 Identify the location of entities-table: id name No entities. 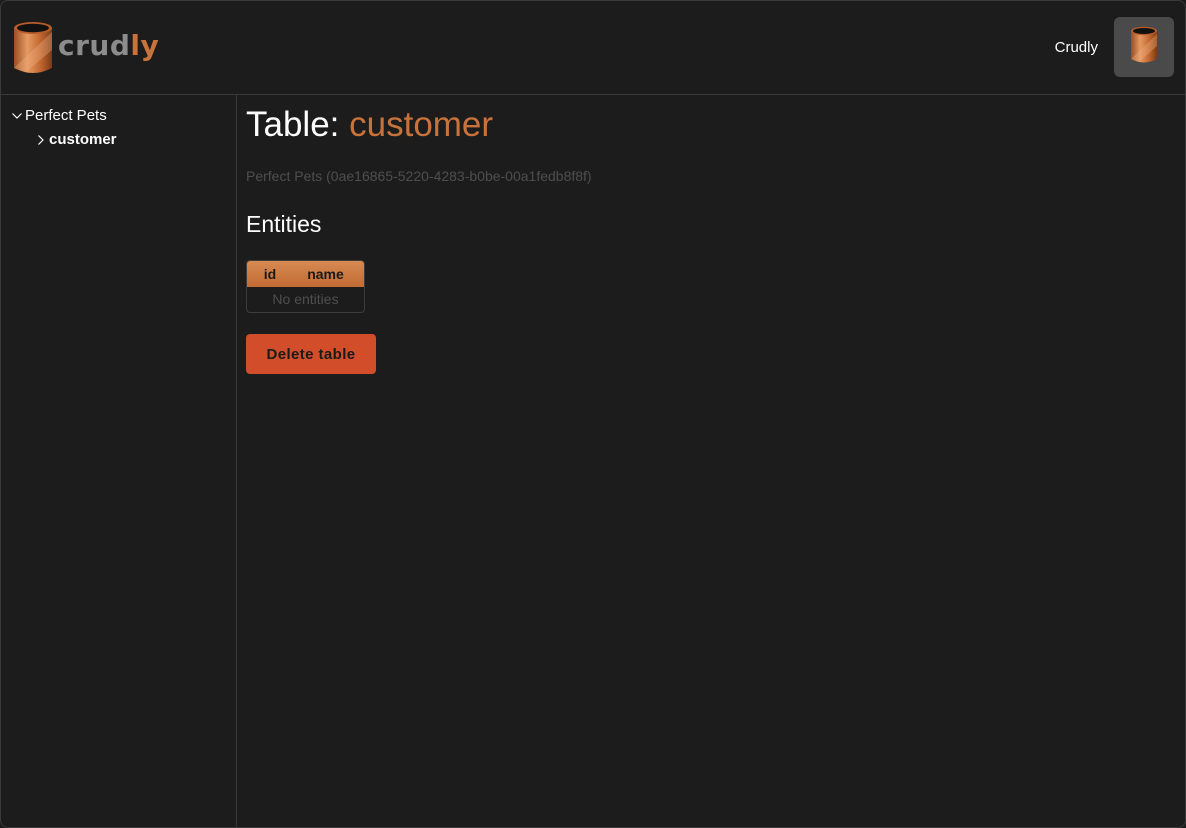
(305, 286).